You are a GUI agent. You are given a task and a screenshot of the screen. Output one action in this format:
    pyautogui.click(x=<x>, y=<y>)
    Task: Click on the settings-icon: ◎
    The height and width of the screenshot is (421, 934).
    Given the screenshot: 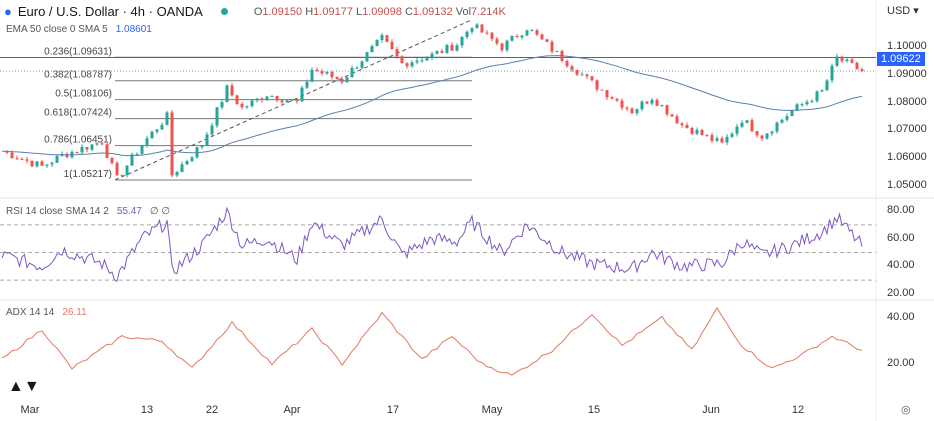 What is the action you would take?
    pyautogui.click(x=906, y=409)
    